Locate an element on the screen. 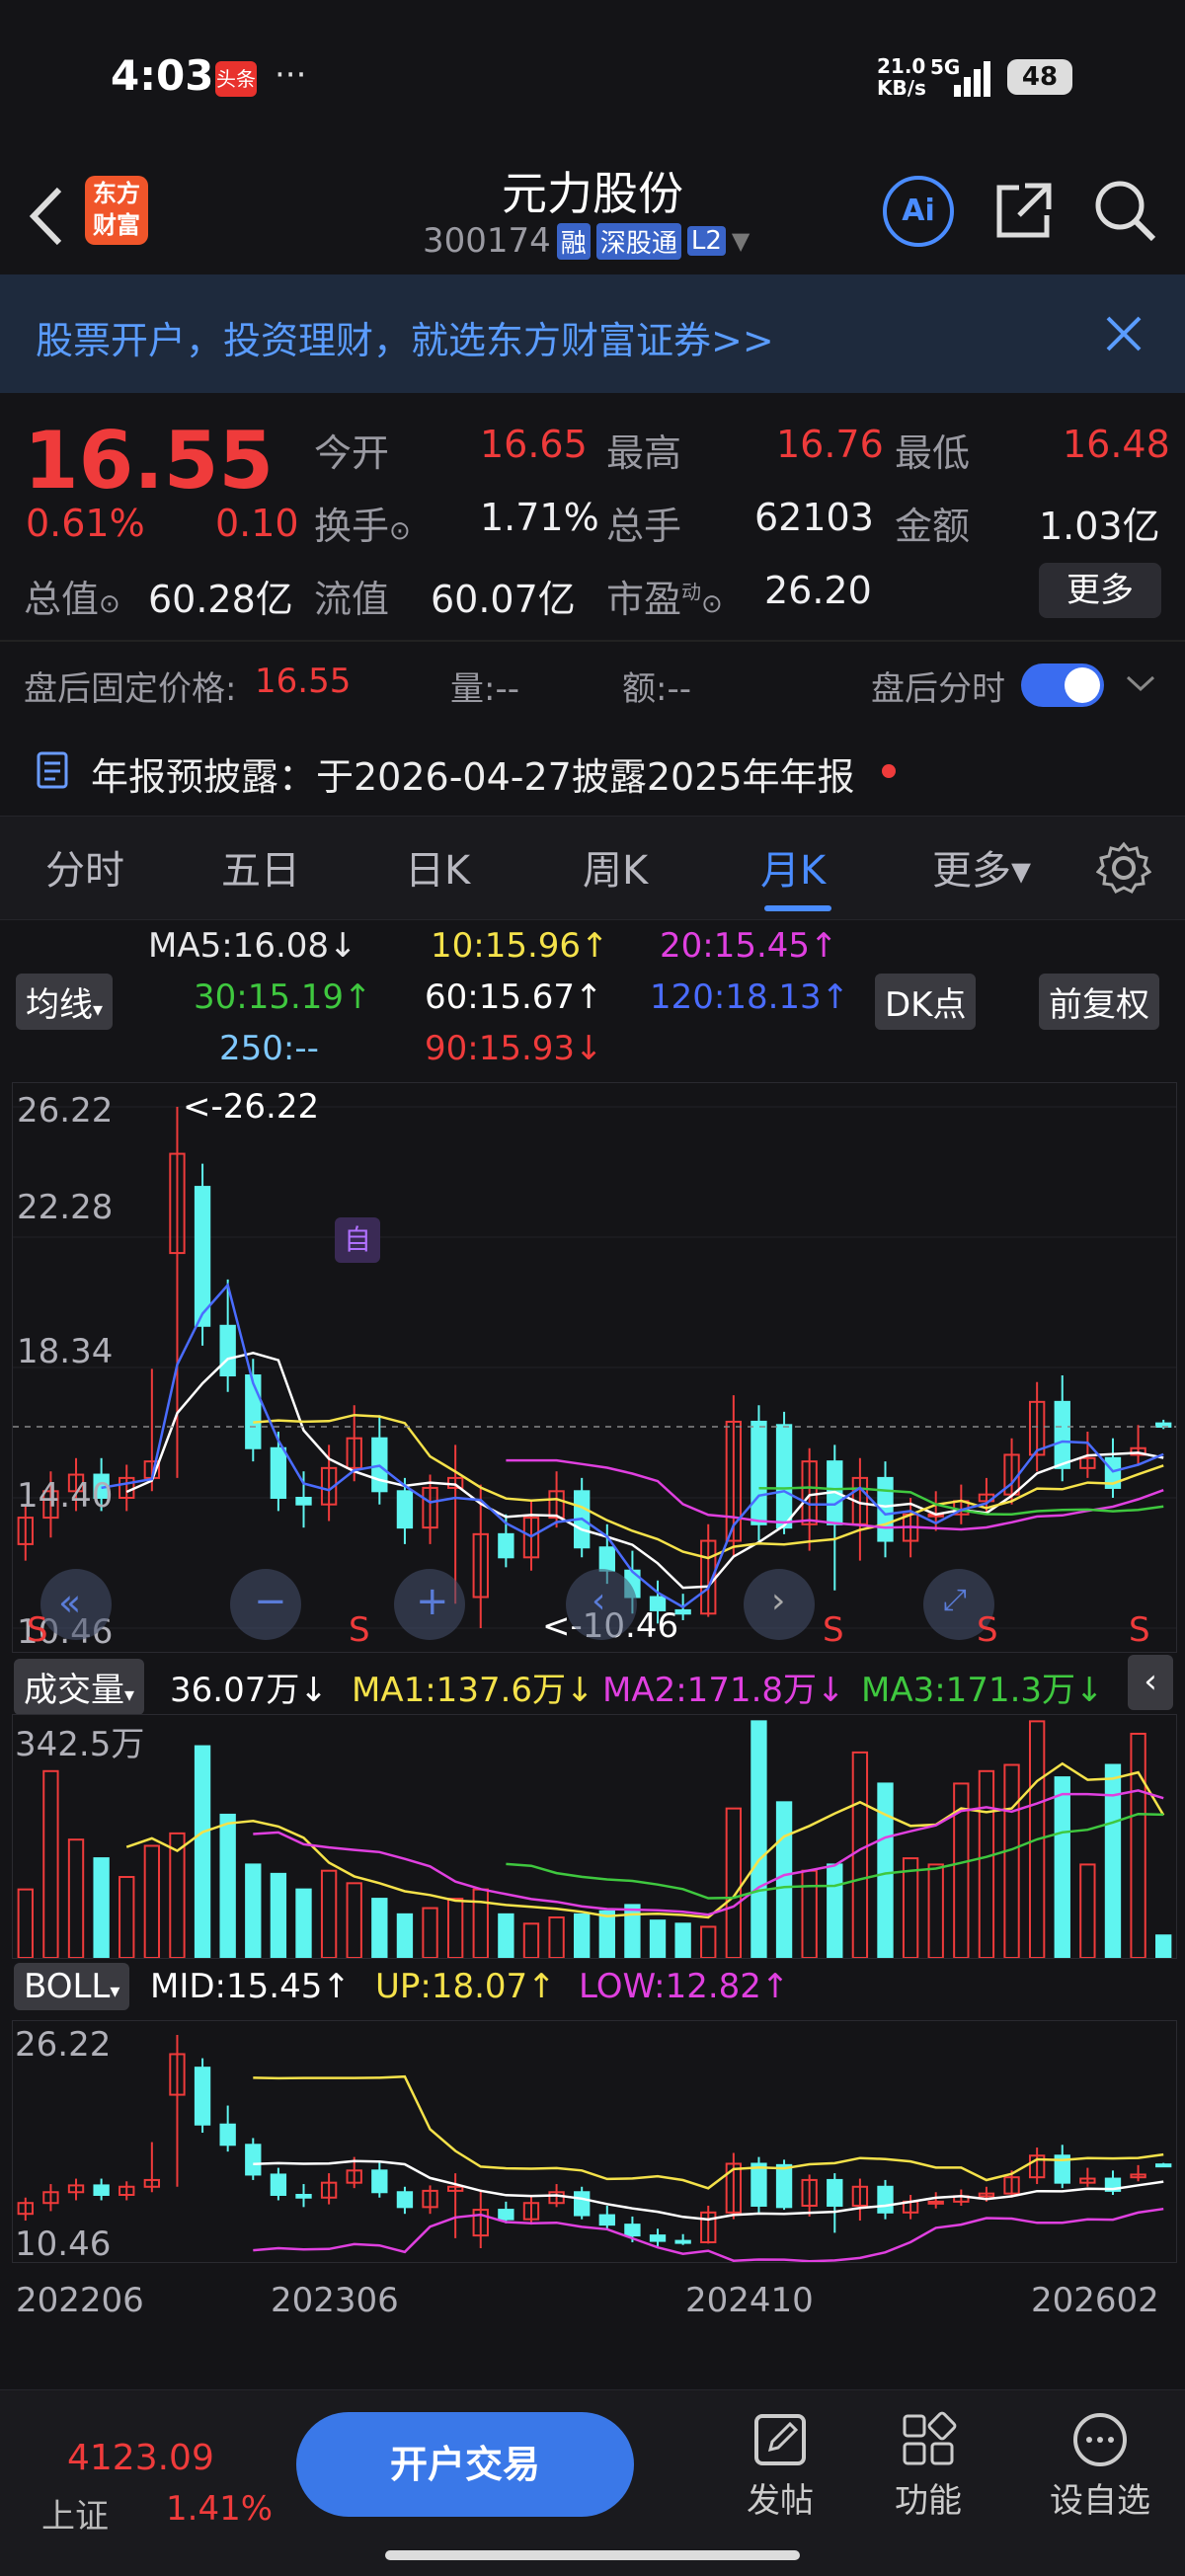  dropdown-icon: ▼ is located at coordinates (741, 241).